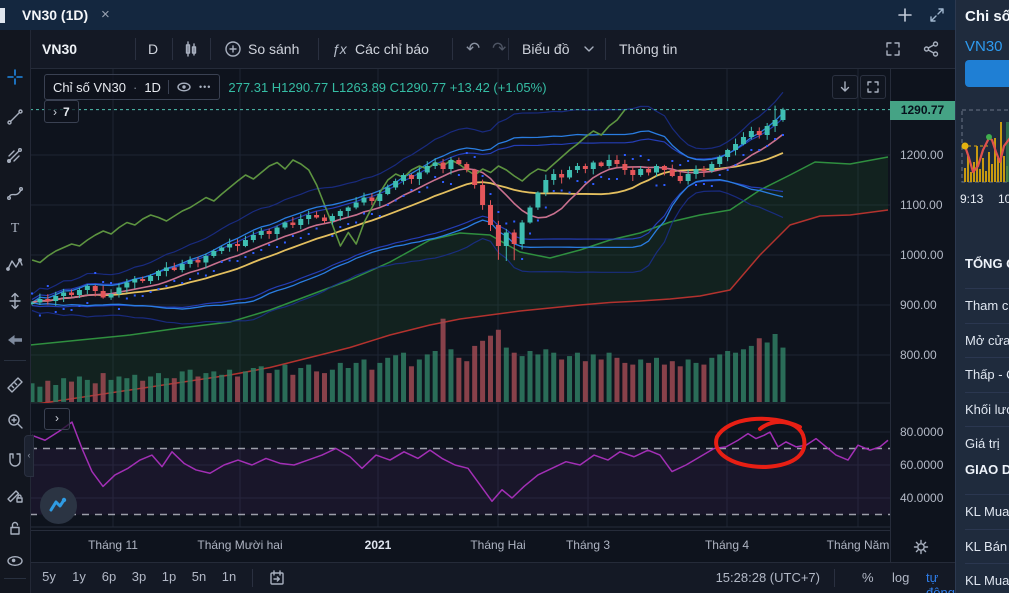 The height and width of the screenshot is (593, 1009). What do you see at coordinates (727, 545) in the screenshot?
I see `time-axis-label: Tháng 4` at bounding box center [727, 545].